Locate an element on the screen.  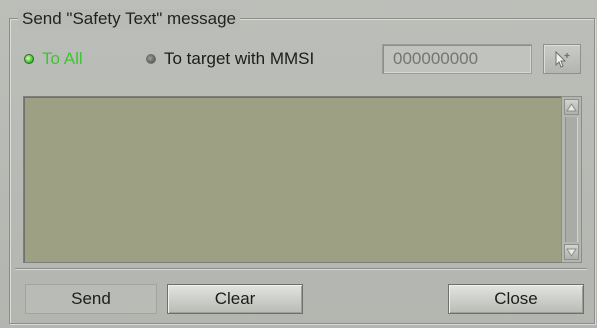
scrollbar-track is located at coordinates (571, 179).